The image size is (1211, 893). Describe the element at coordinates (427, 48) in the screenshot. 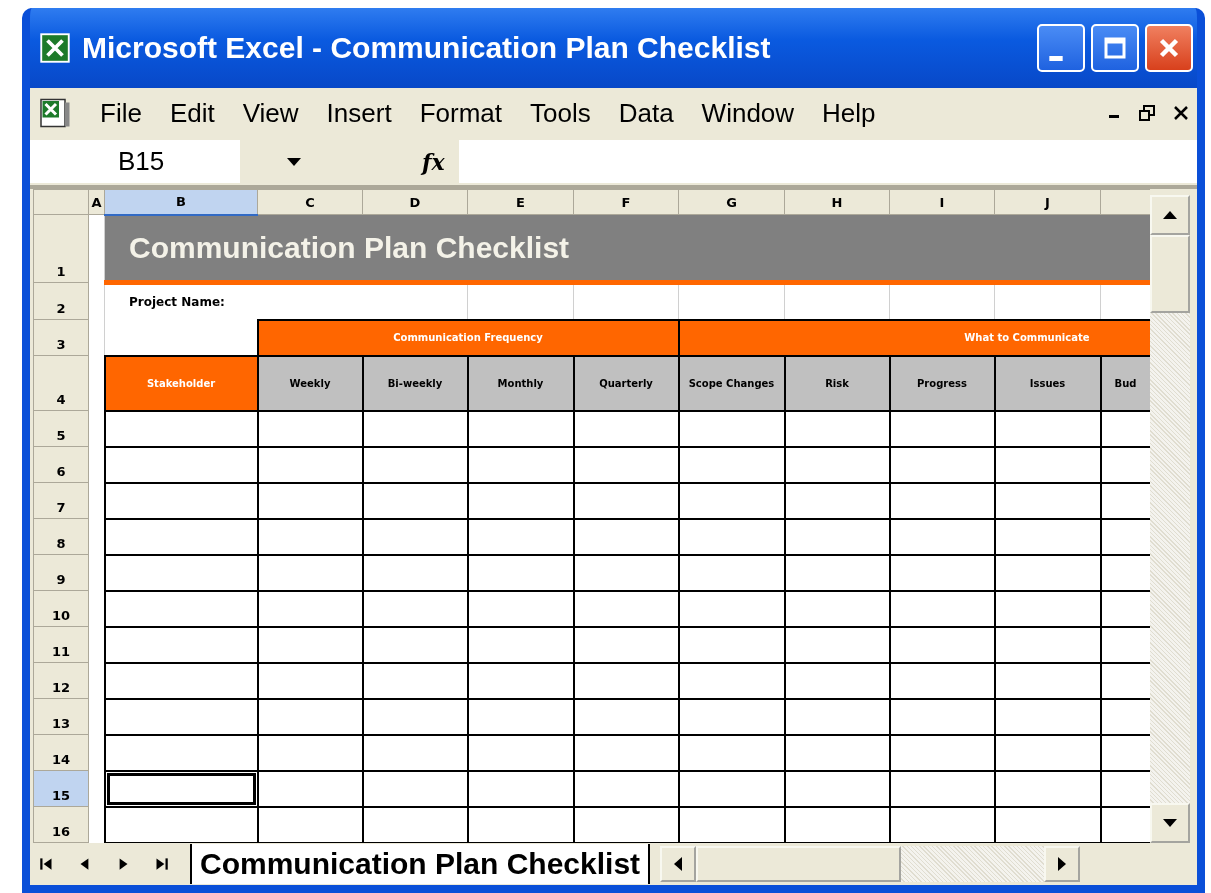

I see `window-title: Microsoft Excel - Communication Plan Checklist` at that location.